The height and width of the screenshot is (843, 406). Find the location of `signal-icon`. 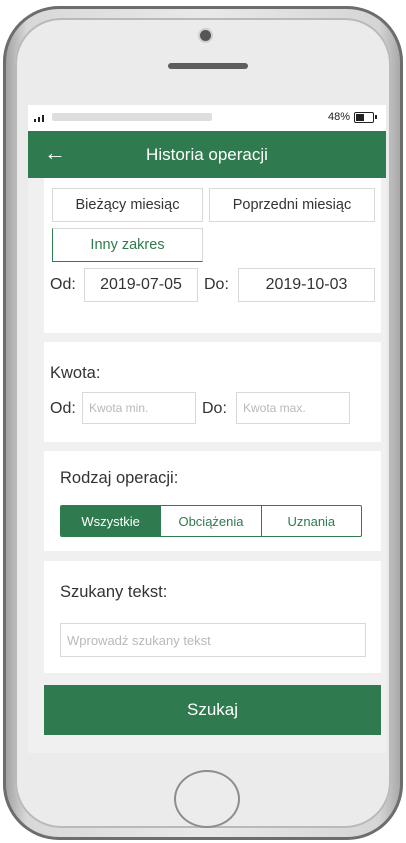

signal-icon is located at coordinates (41, 118).